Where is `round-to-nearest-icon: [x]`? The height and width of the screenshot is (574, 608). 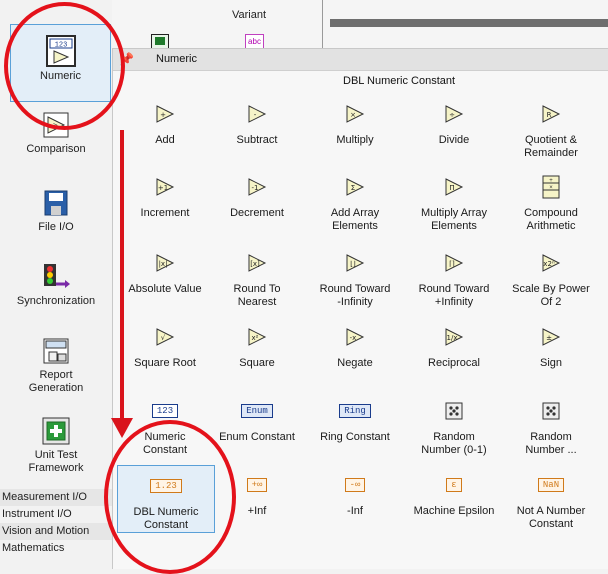
round-to-nearest-icon: [x] is located at coordinates (257, 263).